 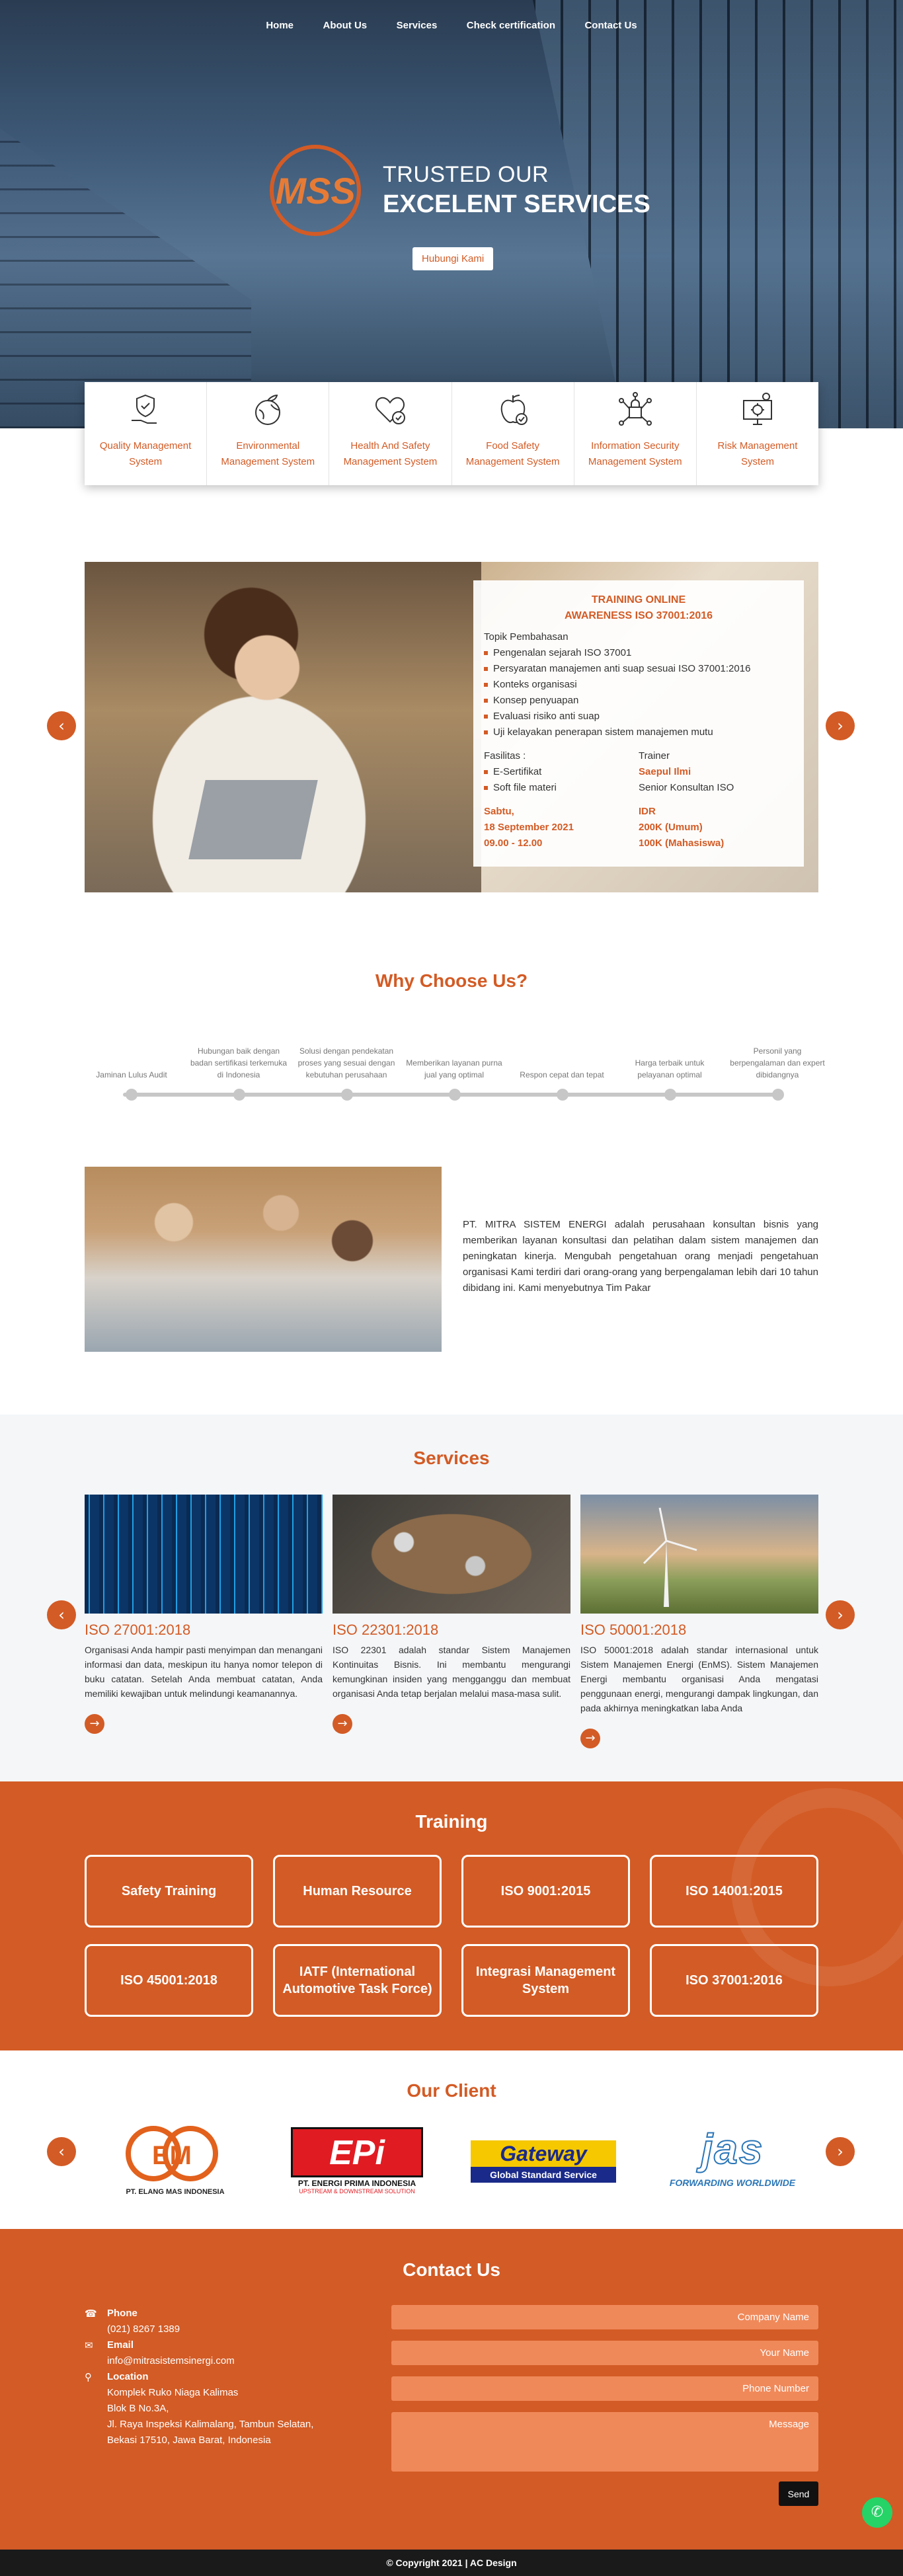 I want to click on topic-item: Pengenalan sejarah ISO 37001, so click(x=638, y=653).